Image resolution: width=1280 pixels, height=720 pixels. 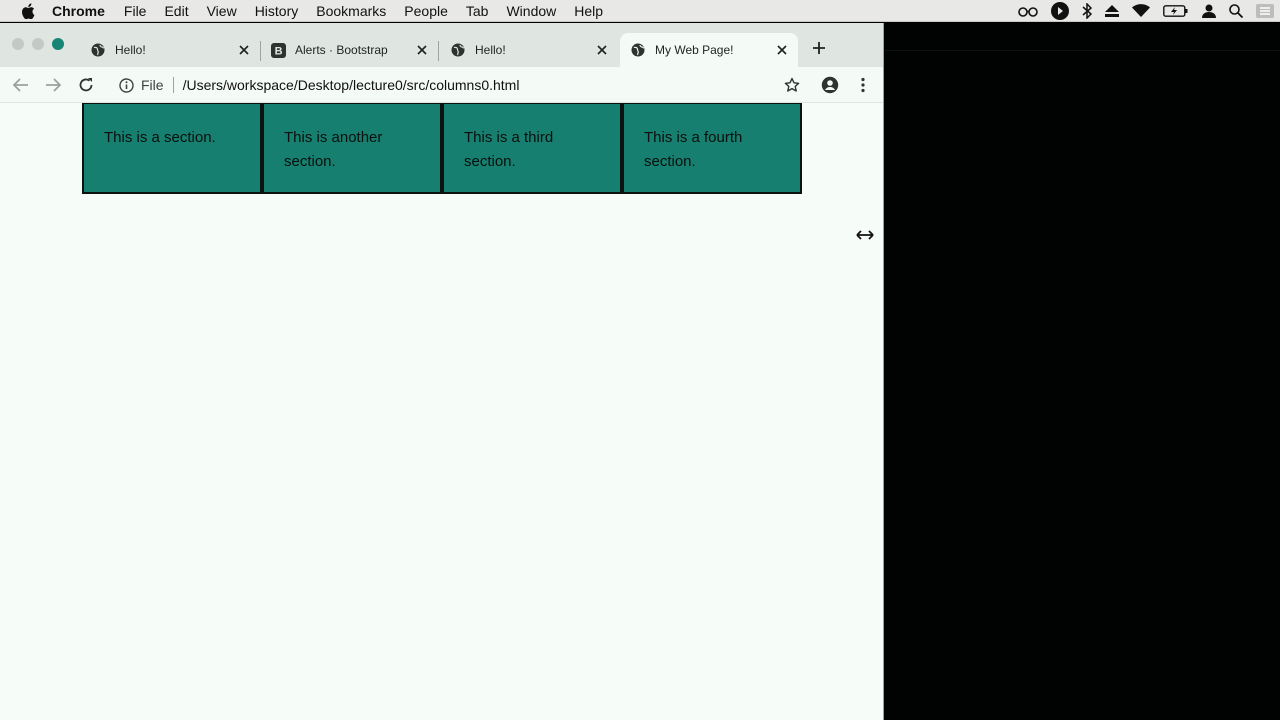 I want to click on tab-title: Alerts · Bootstrap, so click(x=341, y=50).